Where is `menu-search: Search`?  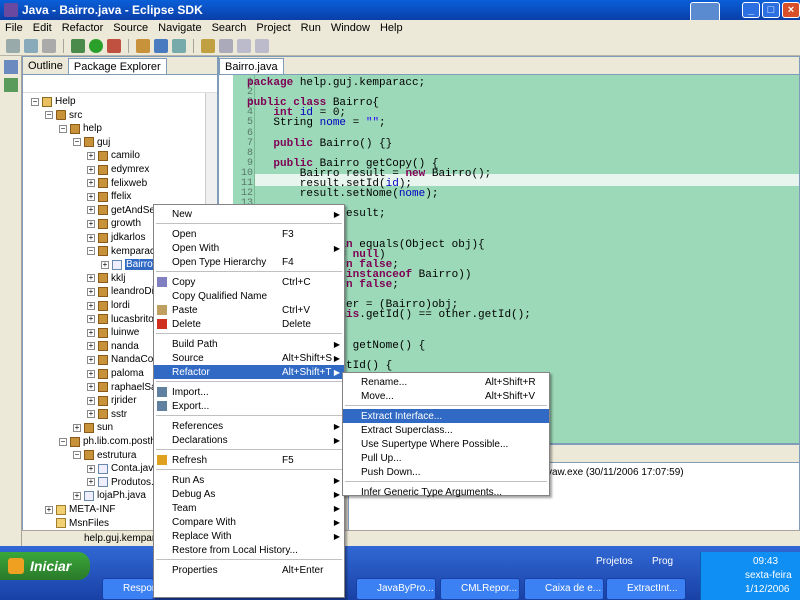 menu-search: Search is located at coordinates (229, 28).